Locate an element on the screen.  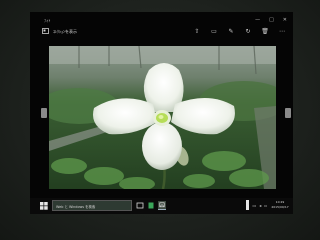
clock-date: 2015/09/17 is located at coordinates (280, 206).